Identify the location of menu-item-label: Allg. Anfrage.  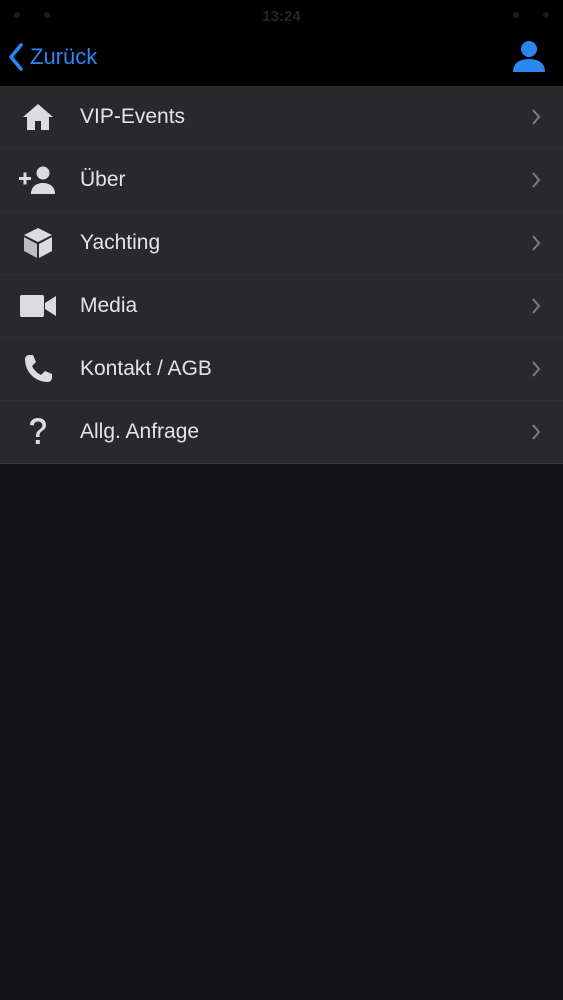
(140, 431).